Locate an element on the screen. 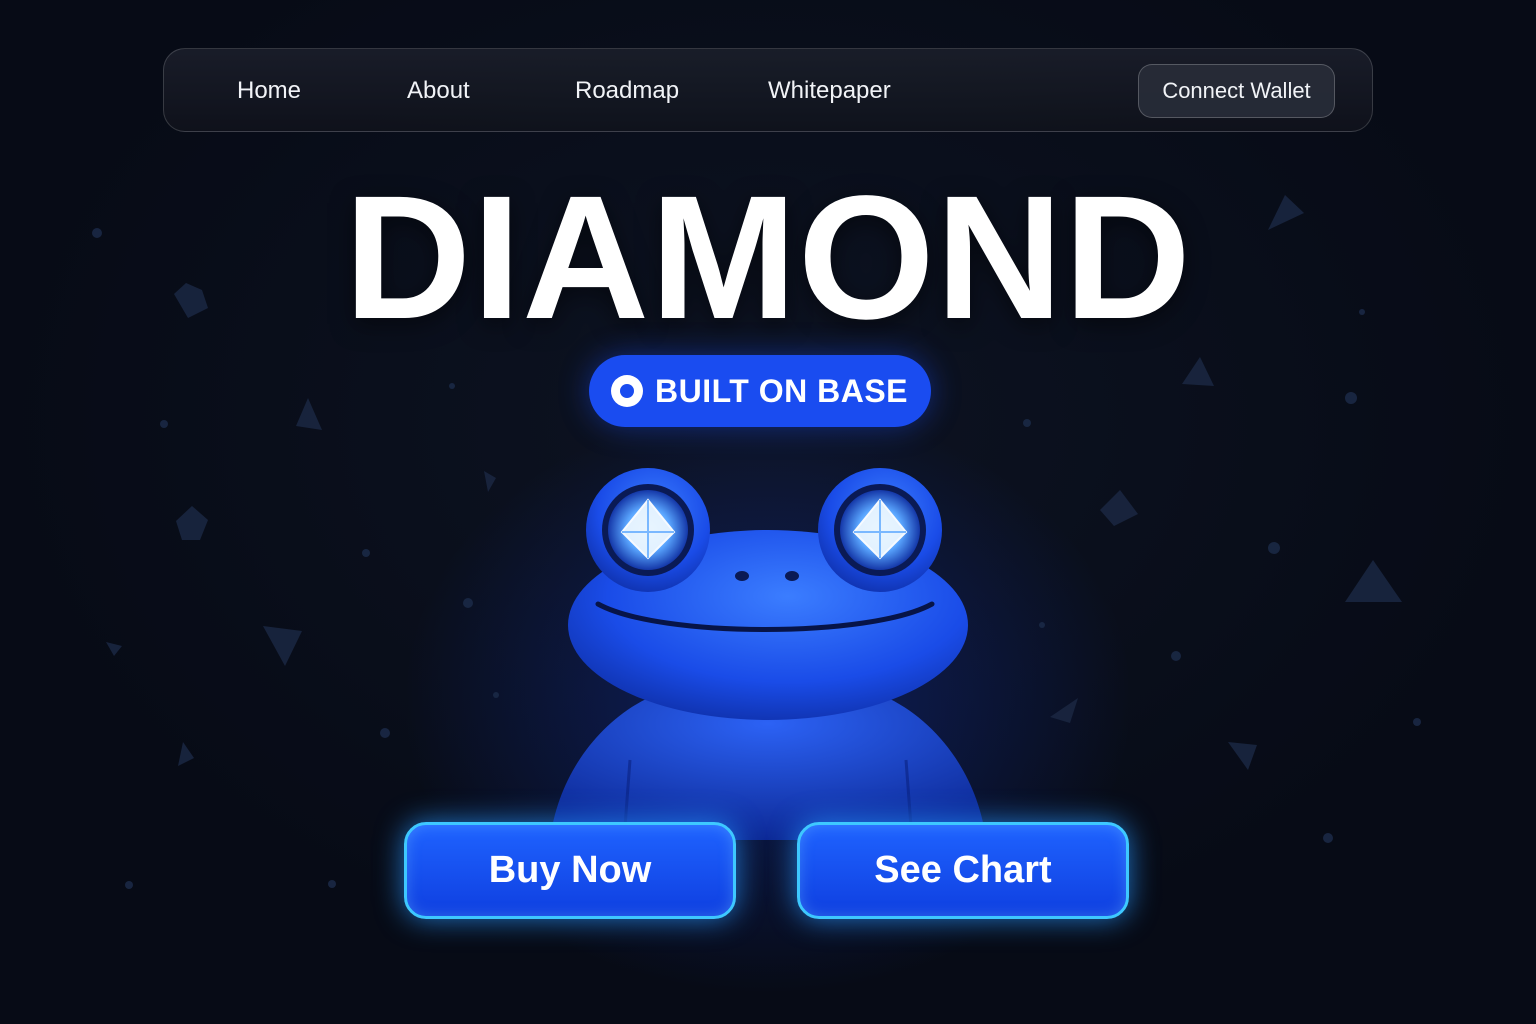  nav-link-whitepaper: Whitepaper is located at coordinates (829, 91).